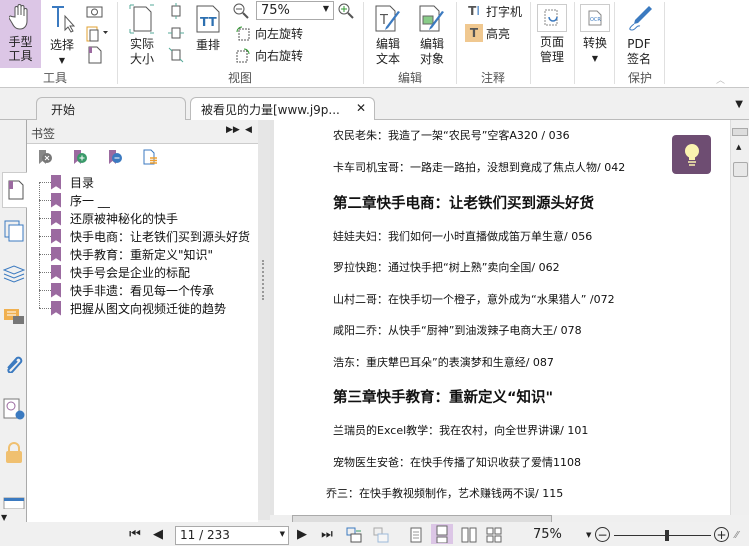  What do you see at coordinates (691, 154) in the screenshot?
I see `lightbulb-tip-icon` at bounding box center [691, 154].